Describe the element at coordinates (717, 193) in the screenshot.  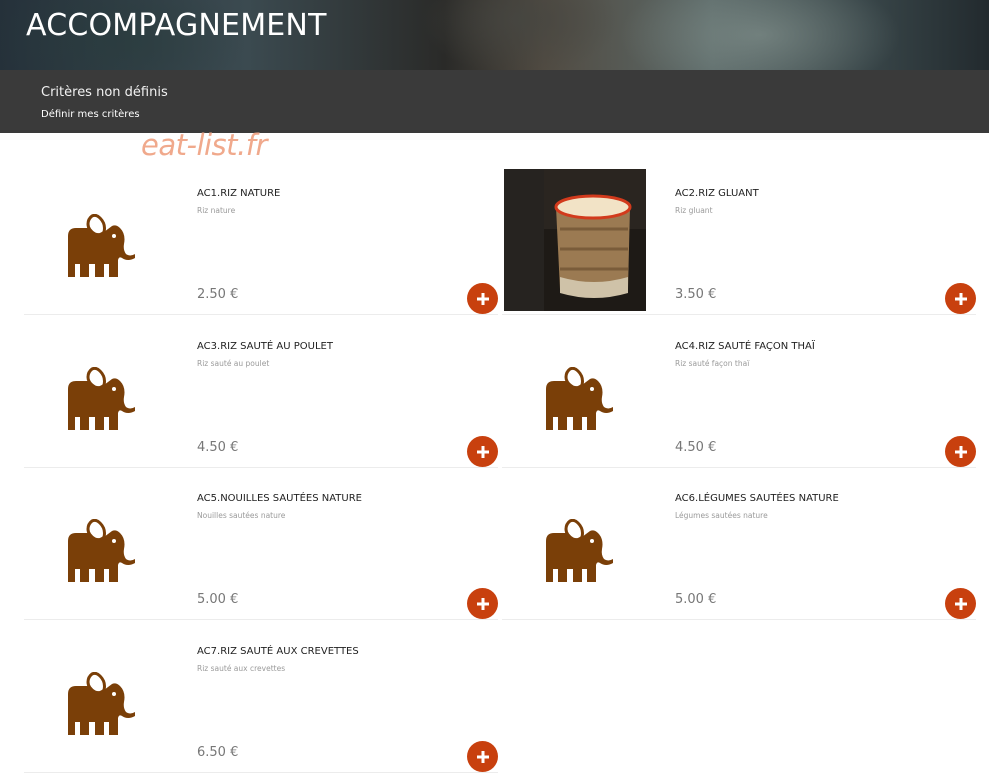
I see `item-name: AC2.RIZ GLUANT` at that location.